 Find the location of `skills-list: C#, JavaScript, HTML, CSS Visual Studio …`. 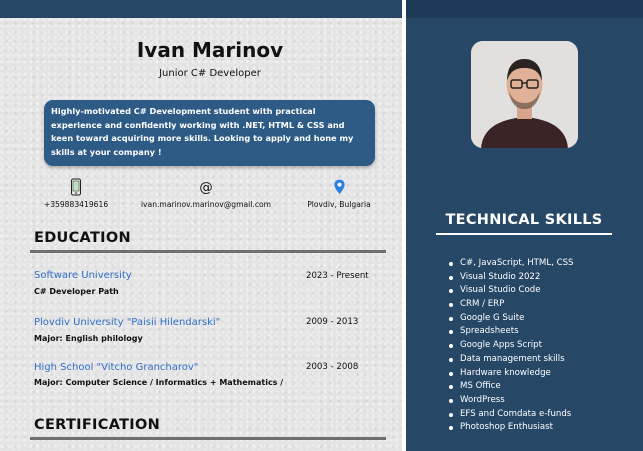

skills-list: C#, JavaScript, HTML, CSS Visual Studio … is located at coordinates (511, 346).